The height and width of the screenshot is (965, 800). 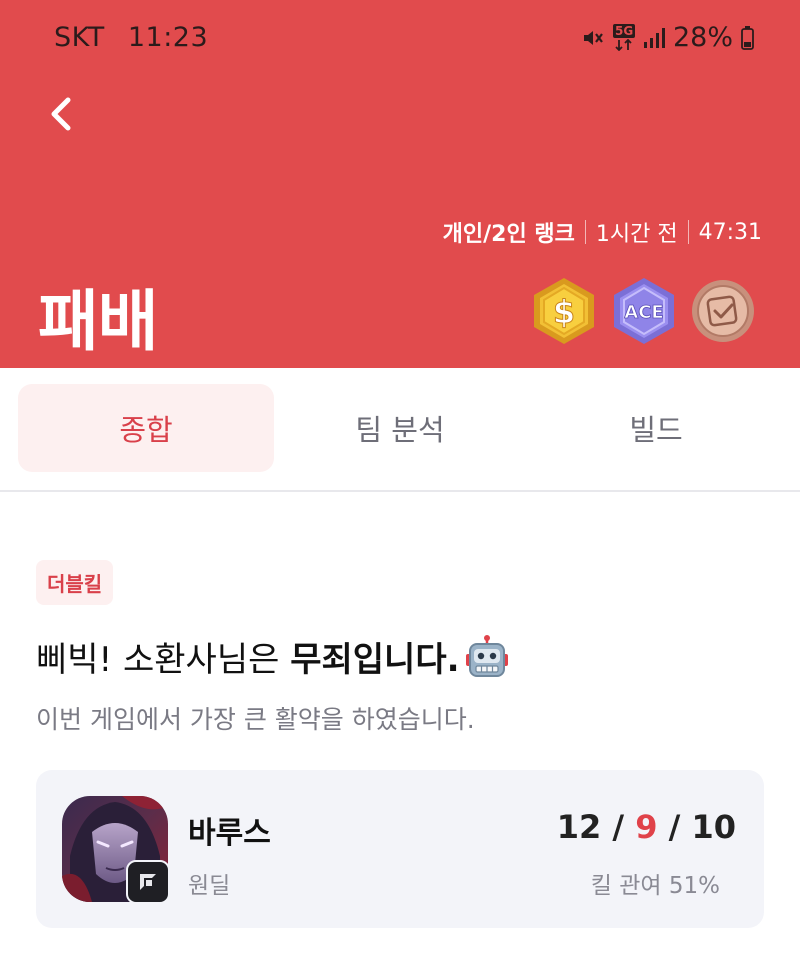 I want to click on summary-headline: 삐빅! 소환사님은 무죄입니다., so click(x=273, y=656).